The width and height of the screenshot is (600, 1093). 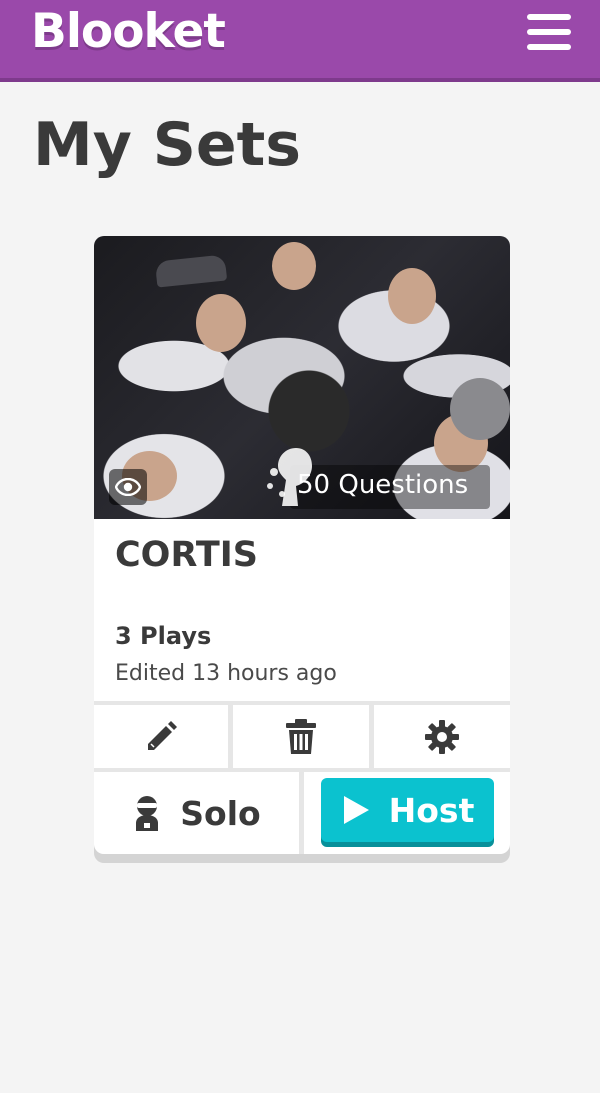 I want to click on solo-button: Solo, so click(x=196, y=813).